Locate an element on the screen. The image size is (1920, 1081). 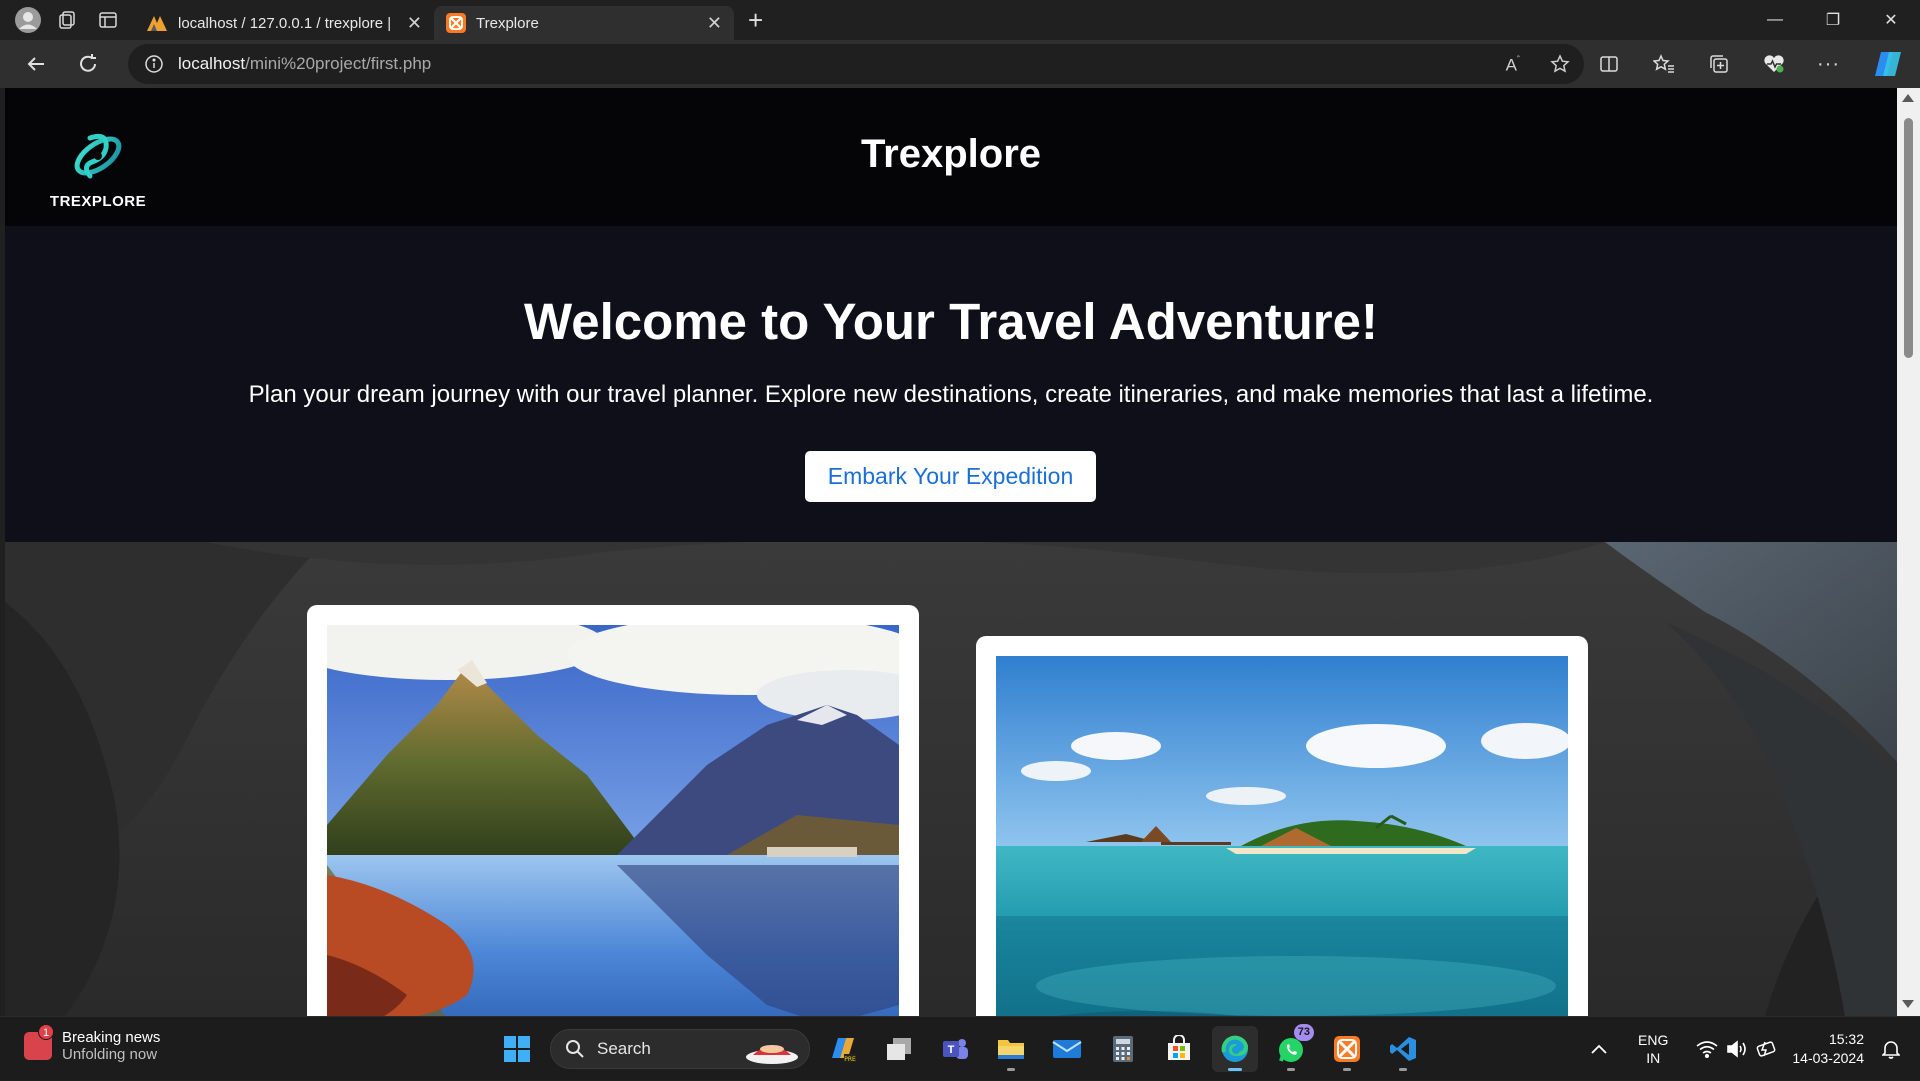
clock-time: 15:32 is located at coordinates (1846, 1039).